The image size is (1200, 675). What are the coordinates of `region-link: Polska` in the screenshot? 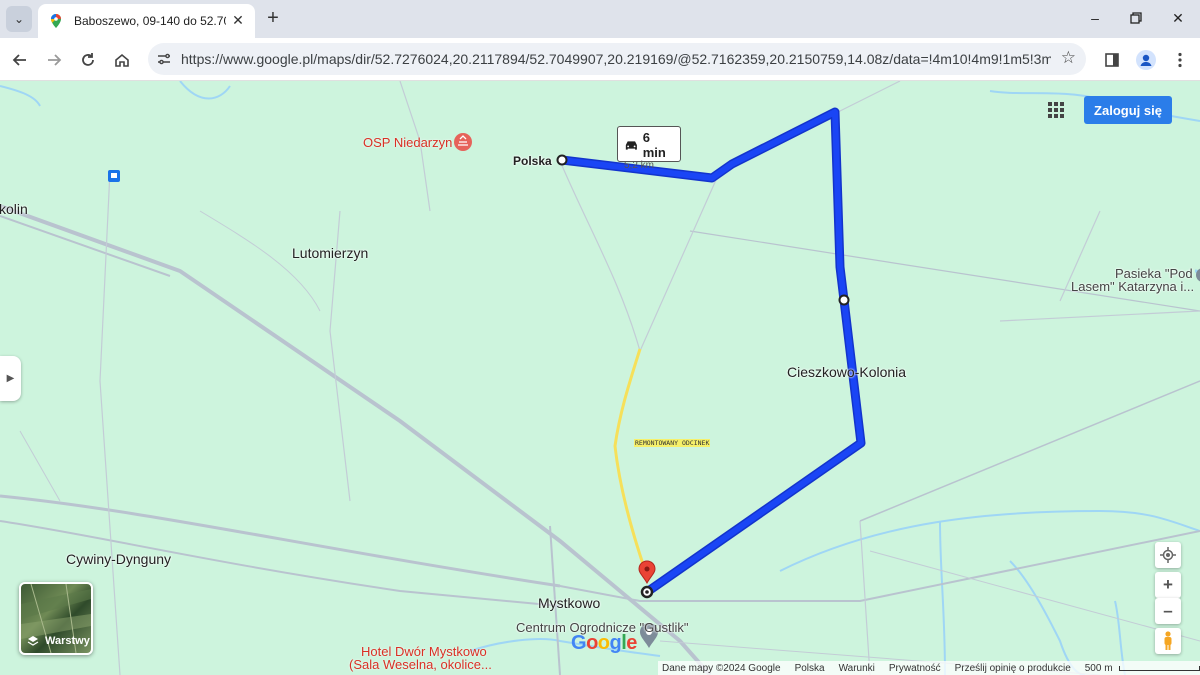 It's located at (810, 668).